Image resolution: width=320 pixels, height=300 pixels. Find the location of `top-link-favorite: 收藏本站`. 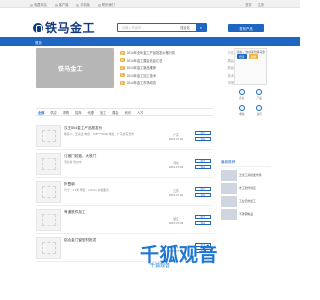

top-link-favorite: 收藏本站 is located at coordinates (38, 4).